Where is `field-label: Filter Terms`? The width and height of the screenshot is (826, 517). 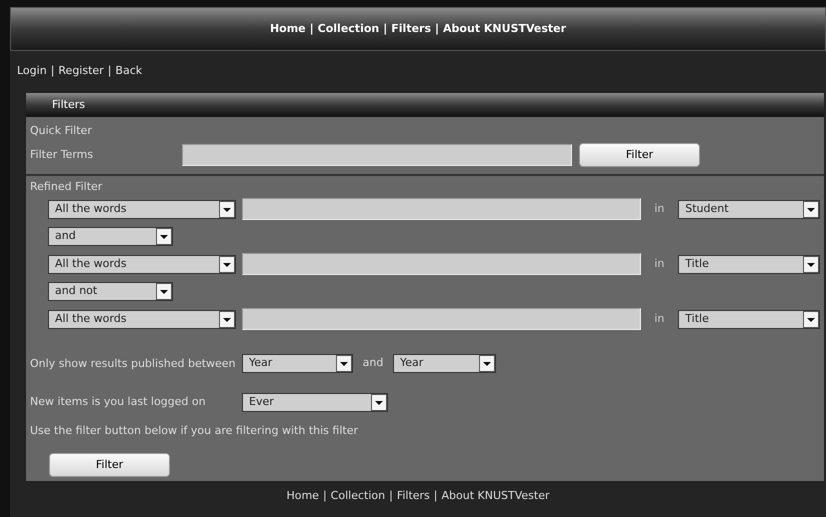 field-label: Filter Terms is located at coordinates (62, 154).